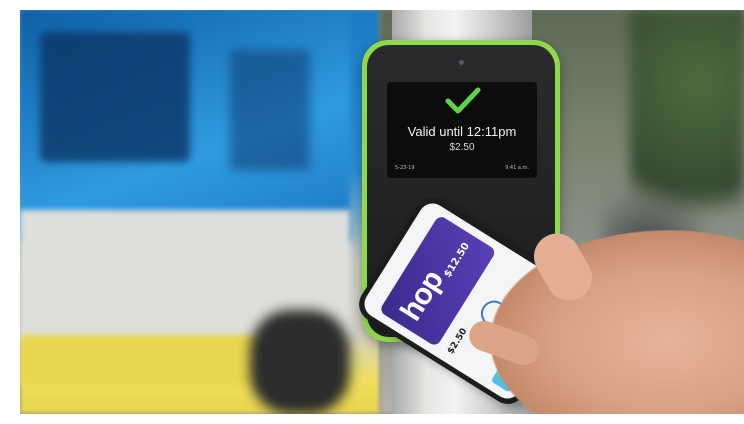 This screenshot has width=744, height=424. I want to click on reader-time: 9:41 a.m., so click(517, 168).